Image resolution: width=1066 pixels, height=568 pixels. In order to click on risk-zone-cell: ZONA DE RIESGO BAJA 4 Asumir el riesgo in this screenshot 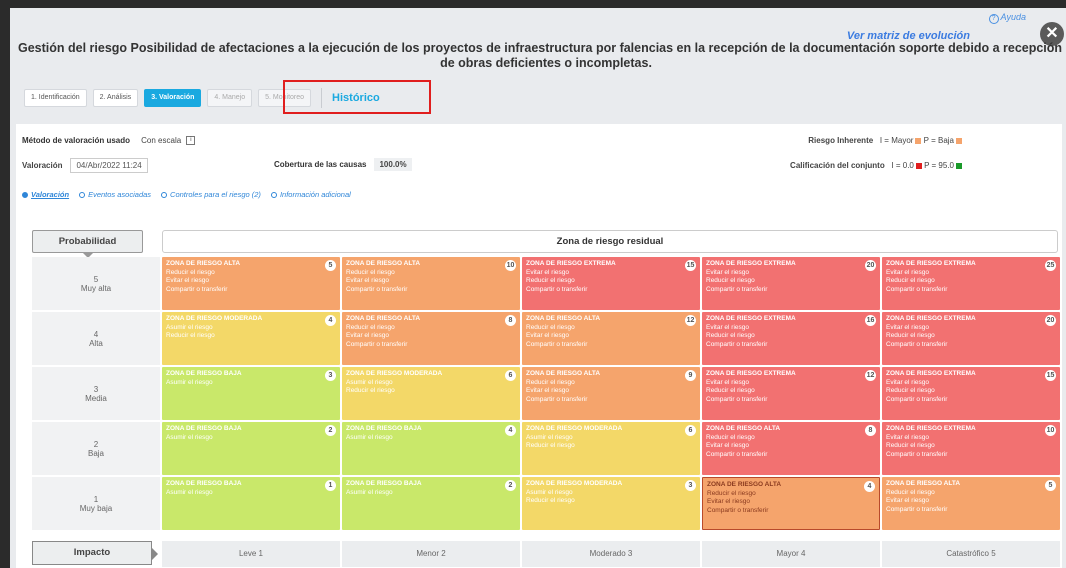, I will do `click(431, 448)`.